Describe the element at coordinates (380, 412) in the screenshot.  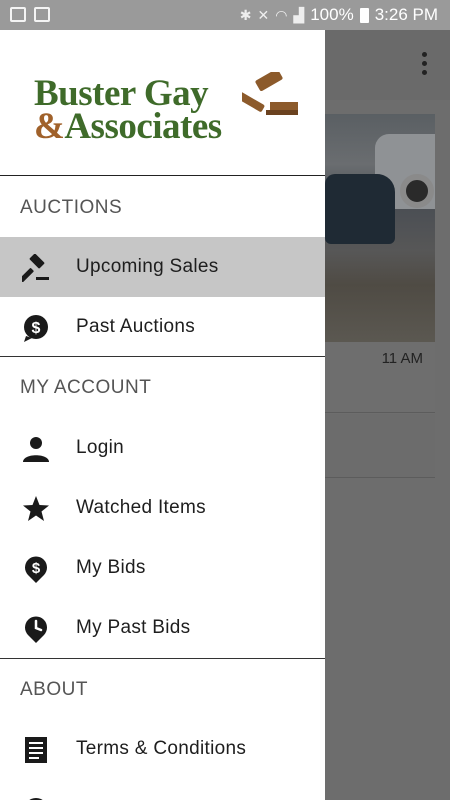
I see `divider` at that location.